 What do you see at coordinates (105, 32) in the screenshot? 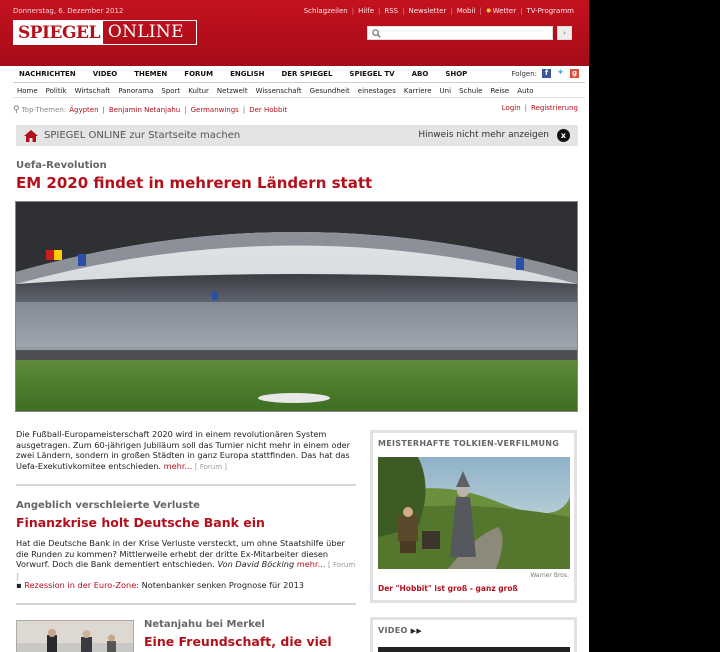
I see `spiegel-online-logo: SPIEGEL ONLINE` at bounding box center [105, 32].